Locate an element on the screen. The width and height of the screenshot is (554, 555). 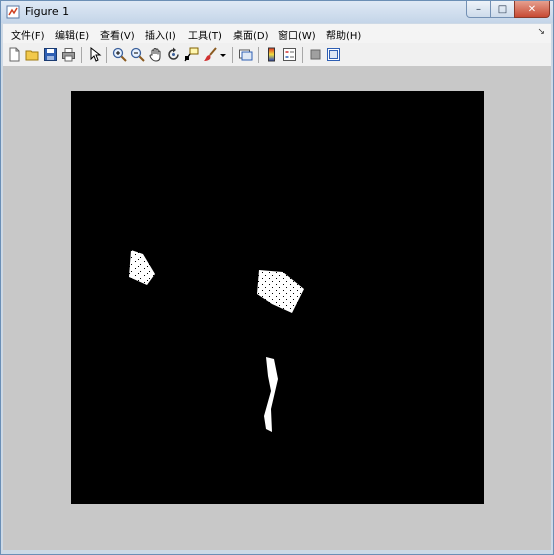
menu-insert: 插入(I) is located at coordinates (160, 34).